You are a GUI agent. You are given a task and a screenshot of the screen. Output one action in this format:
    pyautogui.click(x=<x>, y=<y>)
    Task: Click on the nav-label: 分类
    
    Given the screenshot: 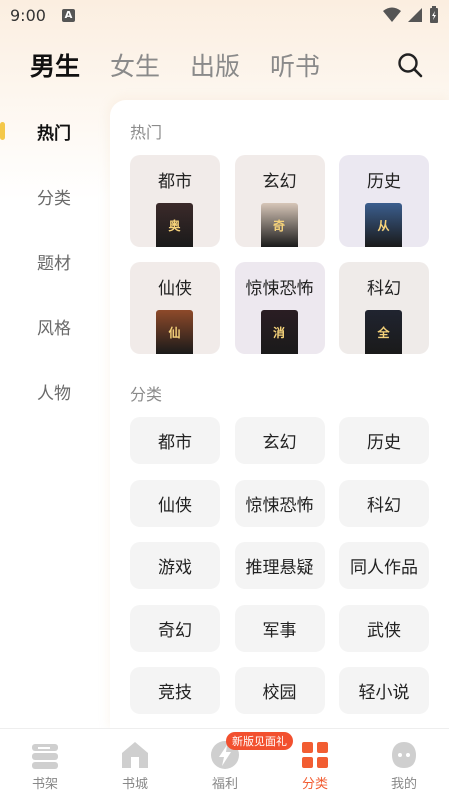 What is the action you would take?
    pyautogui.click(x=314, y=784)
    